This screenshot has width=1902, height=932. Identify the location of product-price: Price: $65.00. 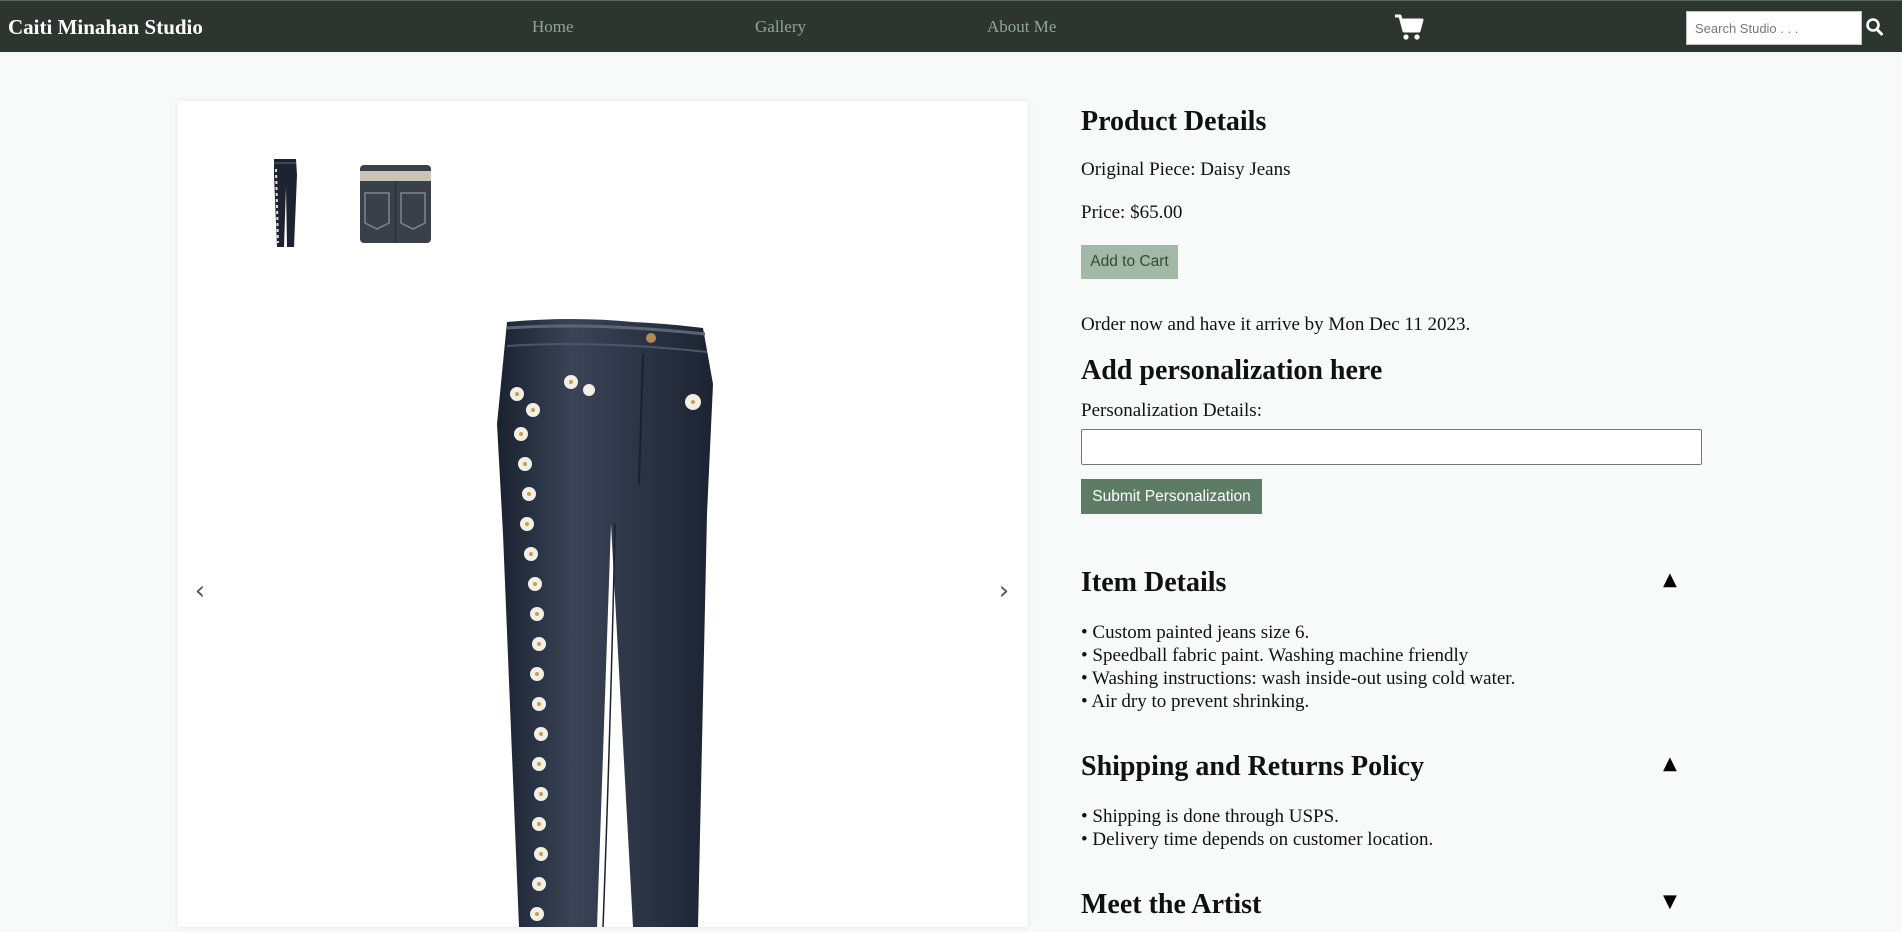
(1132, 212).